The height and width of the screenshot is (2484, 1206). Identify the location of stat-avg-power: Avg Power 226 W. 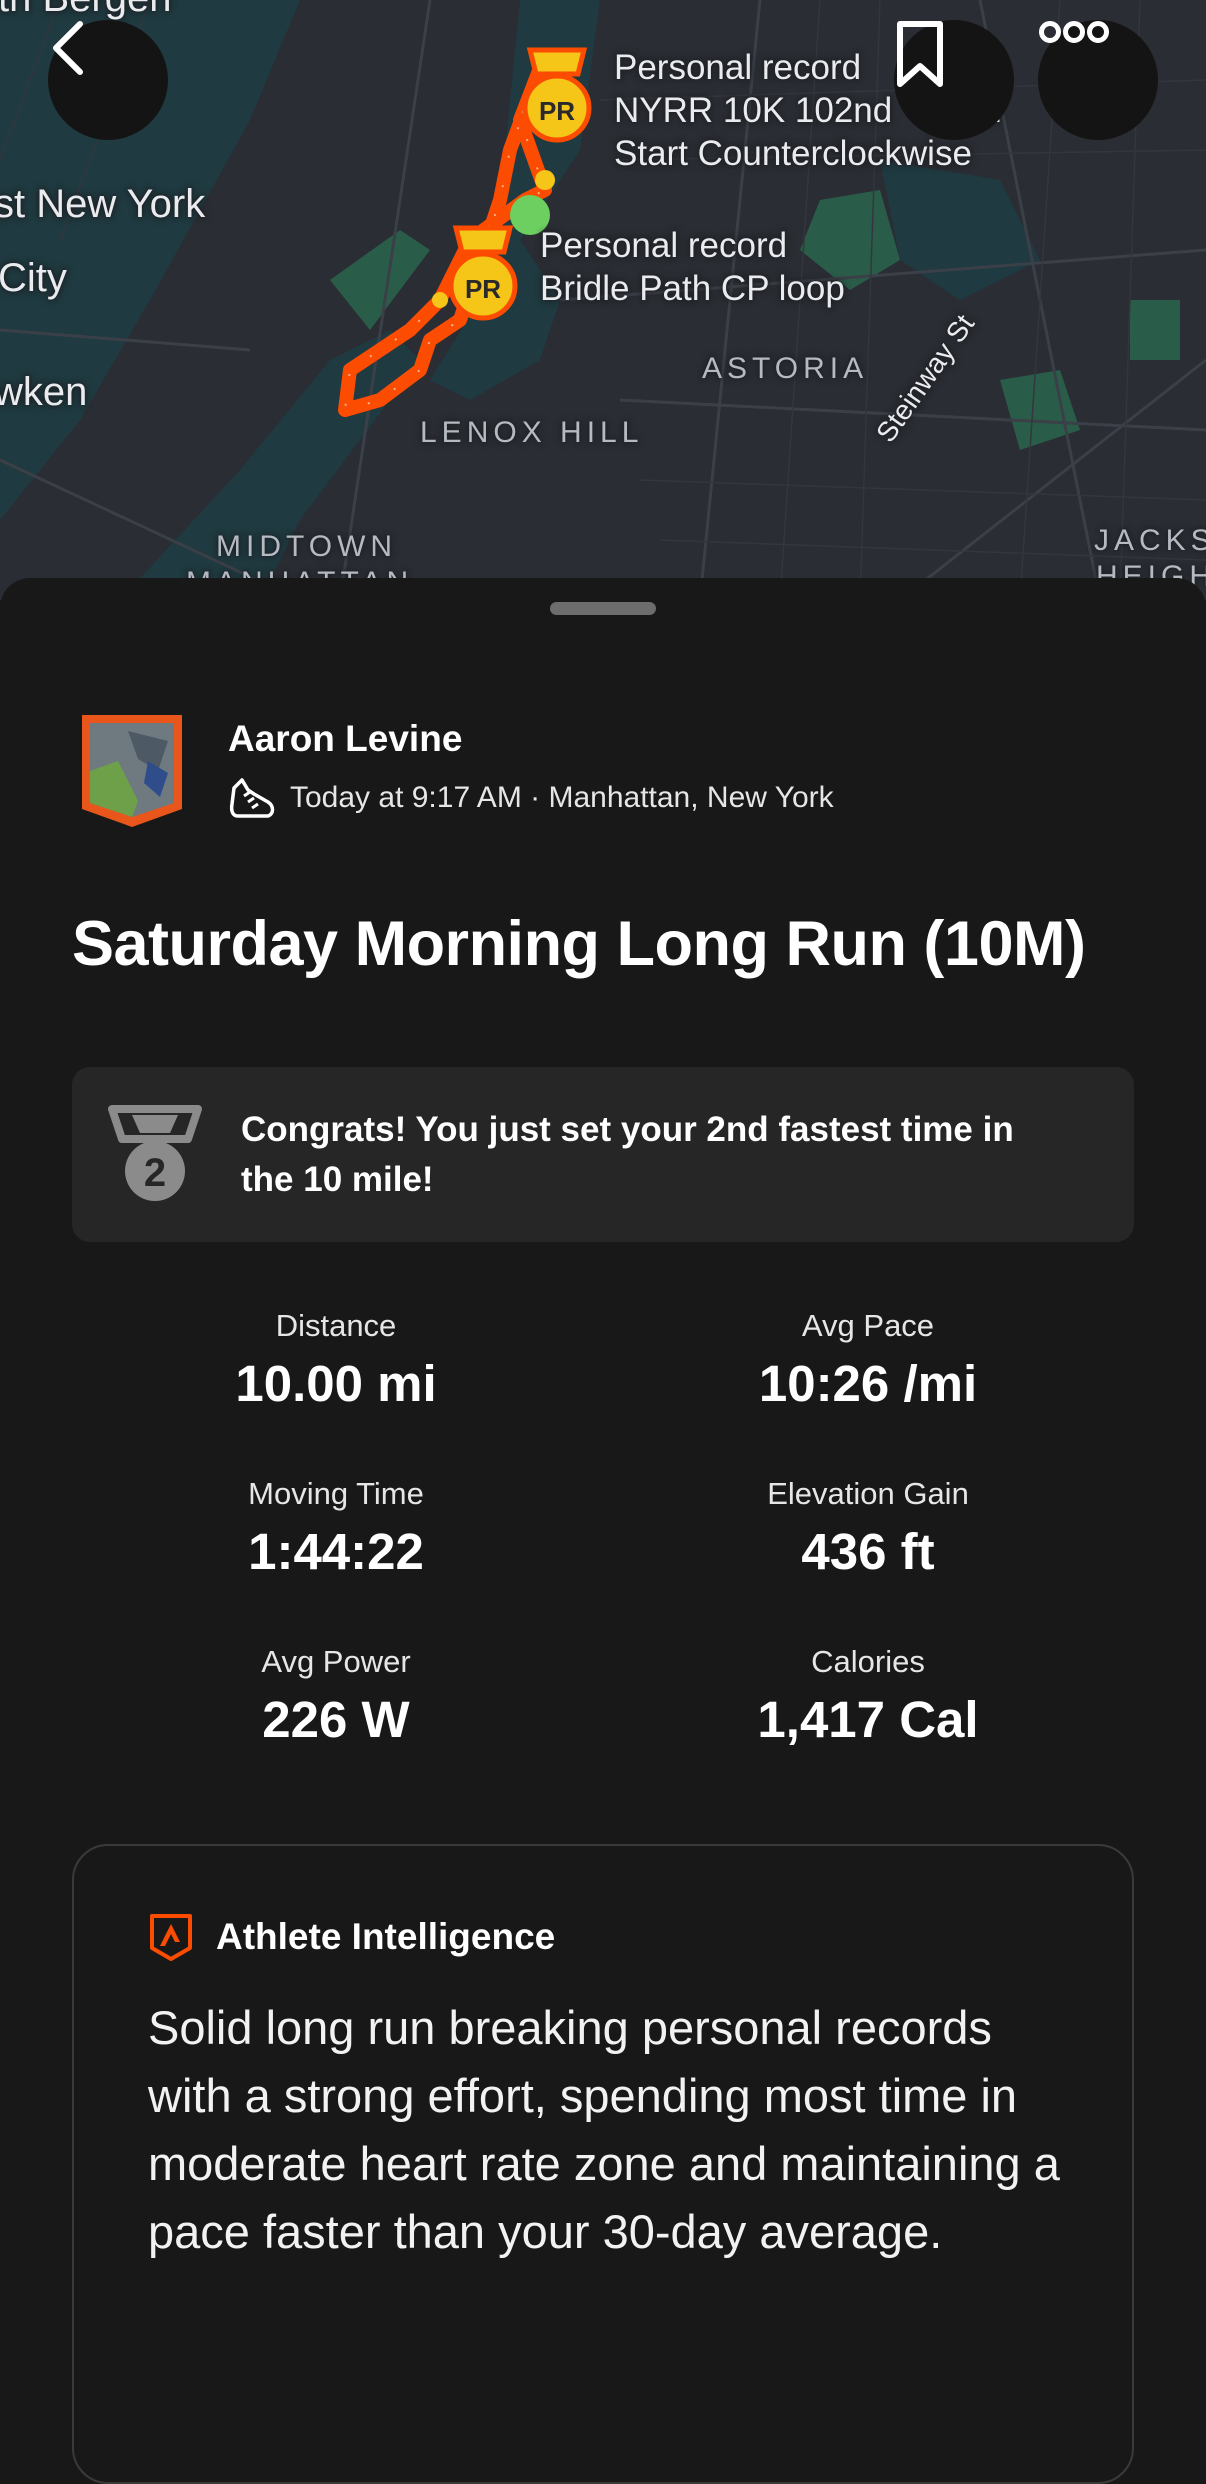
(336, 1696).